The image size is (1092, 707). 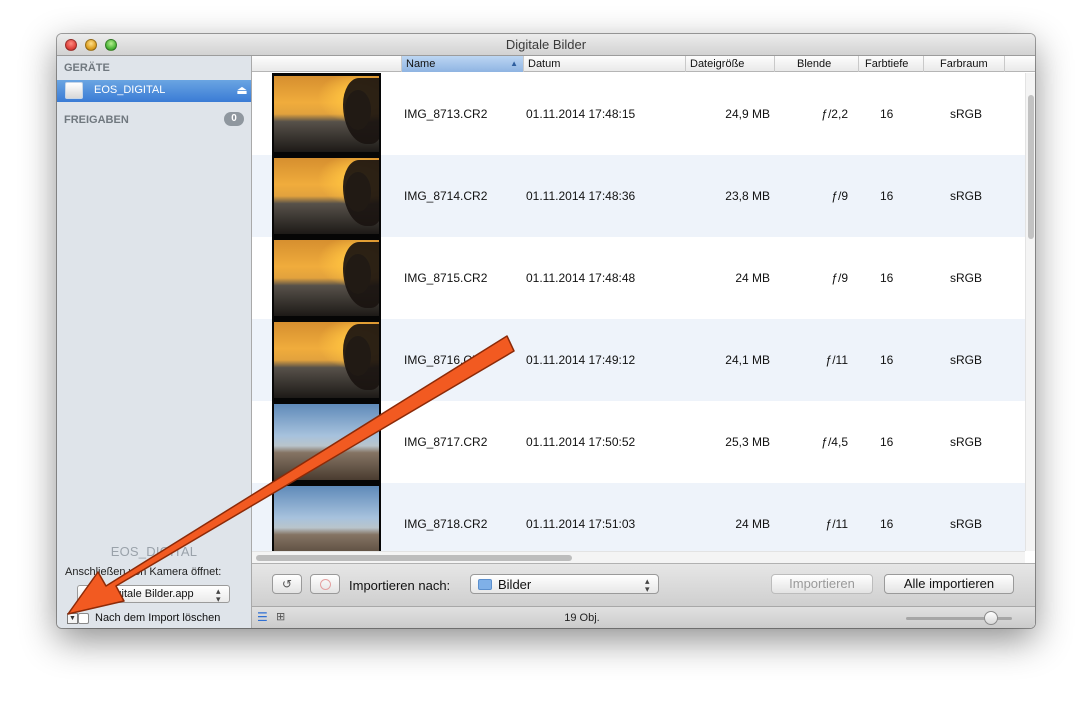 What do you see at coordinates (949, 584) in the screenshot?
I see `import-all-button: Alle importieren` at bounding box center [949, 584].